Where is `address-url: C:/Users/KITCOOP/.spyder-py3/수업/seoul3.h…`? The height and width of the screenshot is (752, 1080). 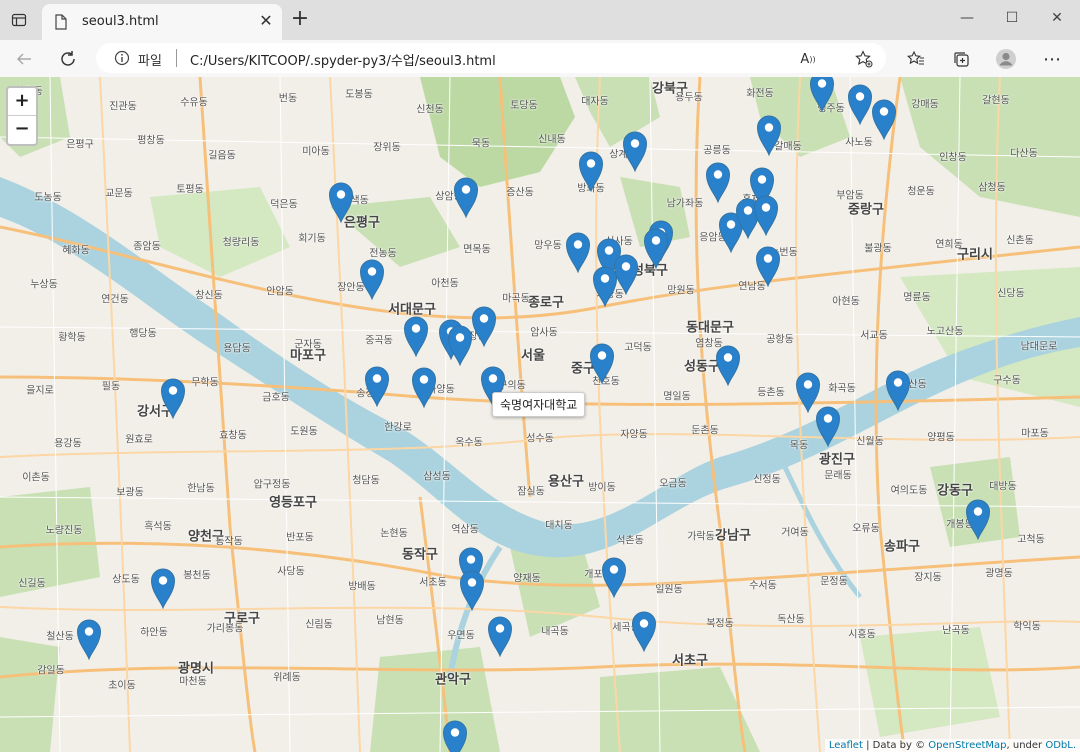
address-url: C:/Users/KITCOOP/.spyder-py3/수업/seoul3.h… is located at coordinates (343, 59).